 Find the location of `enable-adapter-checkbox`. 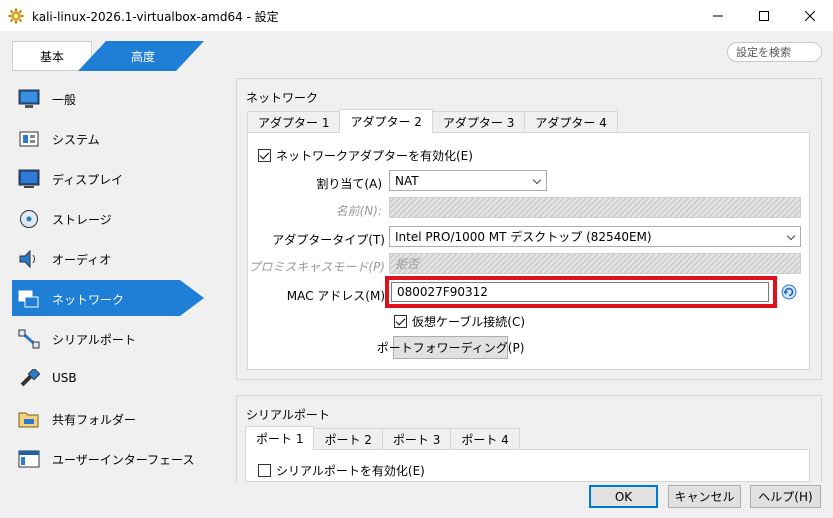

enable-adapter-checkbox is located at coordinates (264, 155).